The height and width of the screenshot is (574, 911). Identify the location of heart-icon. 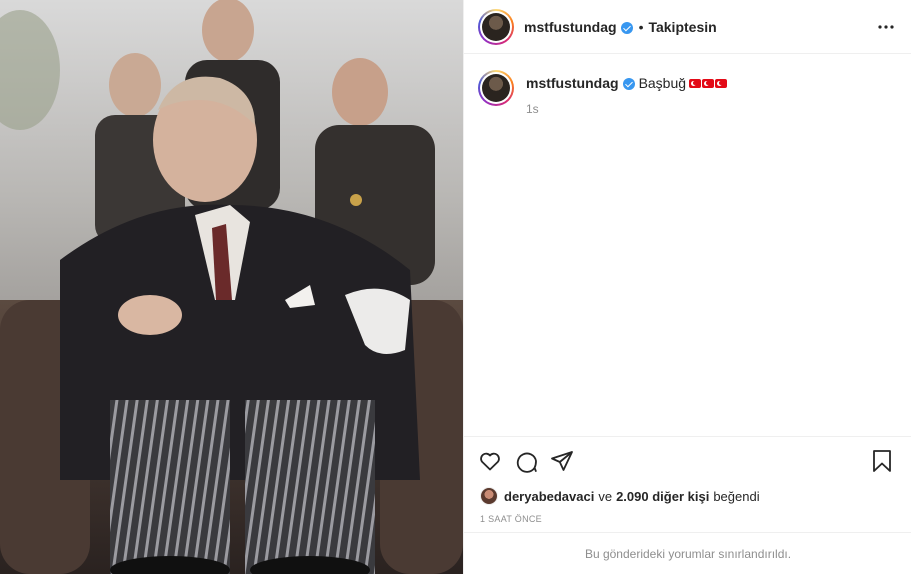
(490, 461).